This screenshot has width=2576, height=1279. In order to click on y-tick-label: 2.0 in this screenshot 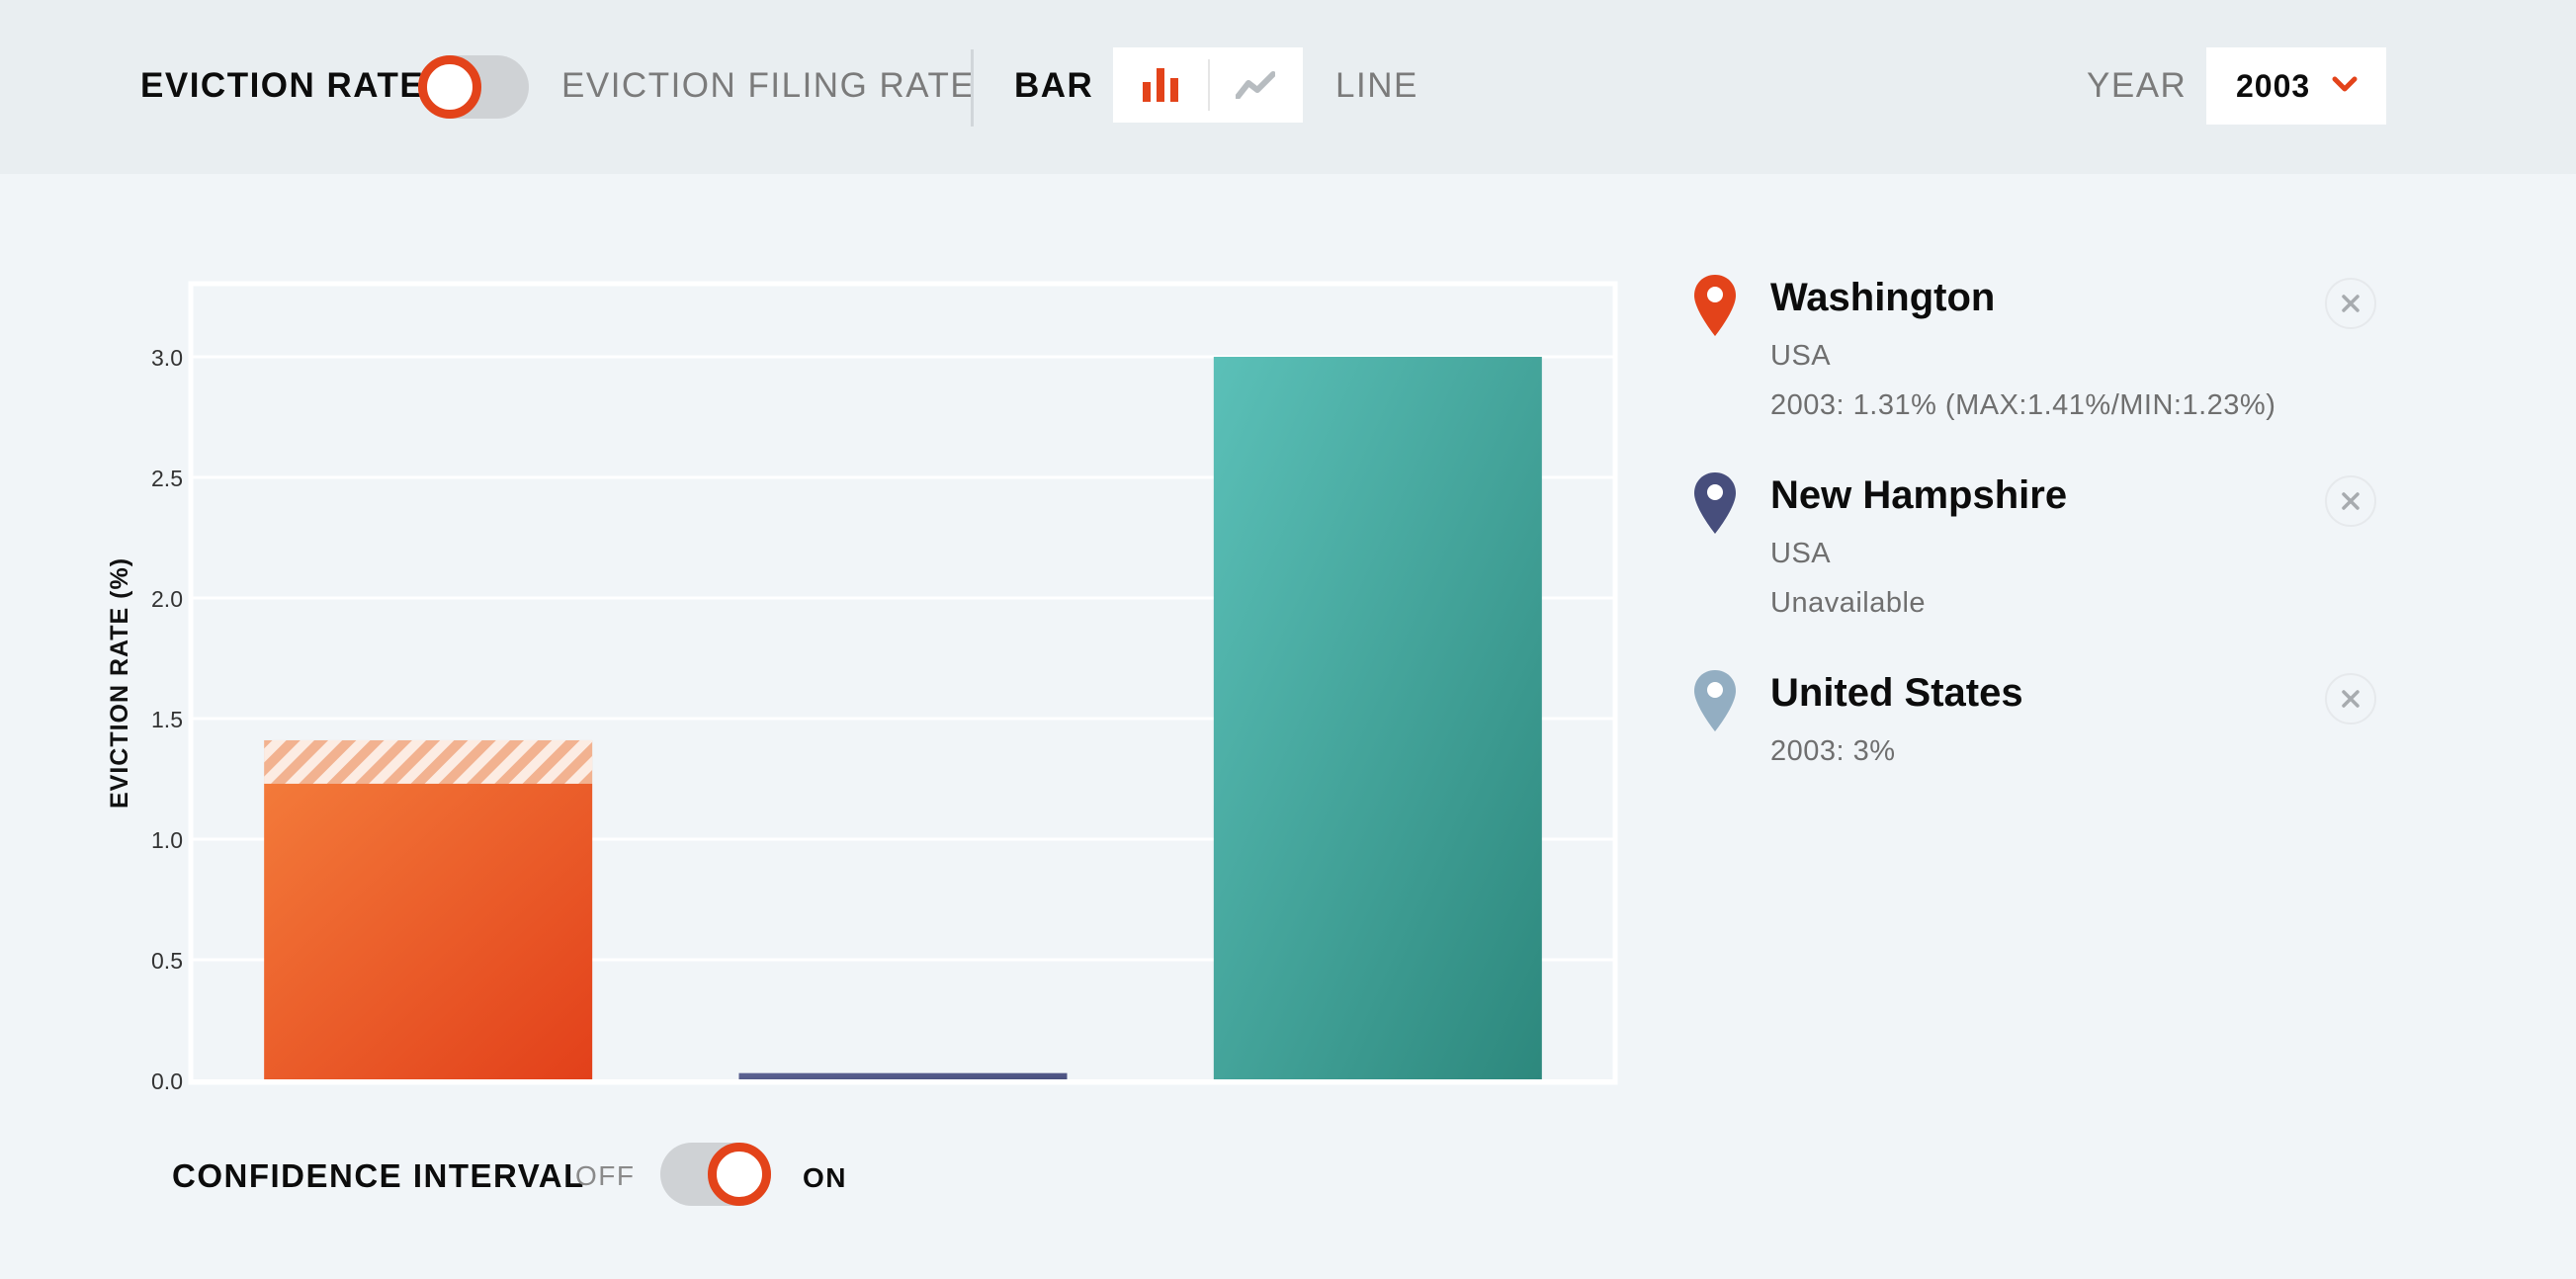, I will do `click(167, 599)`.